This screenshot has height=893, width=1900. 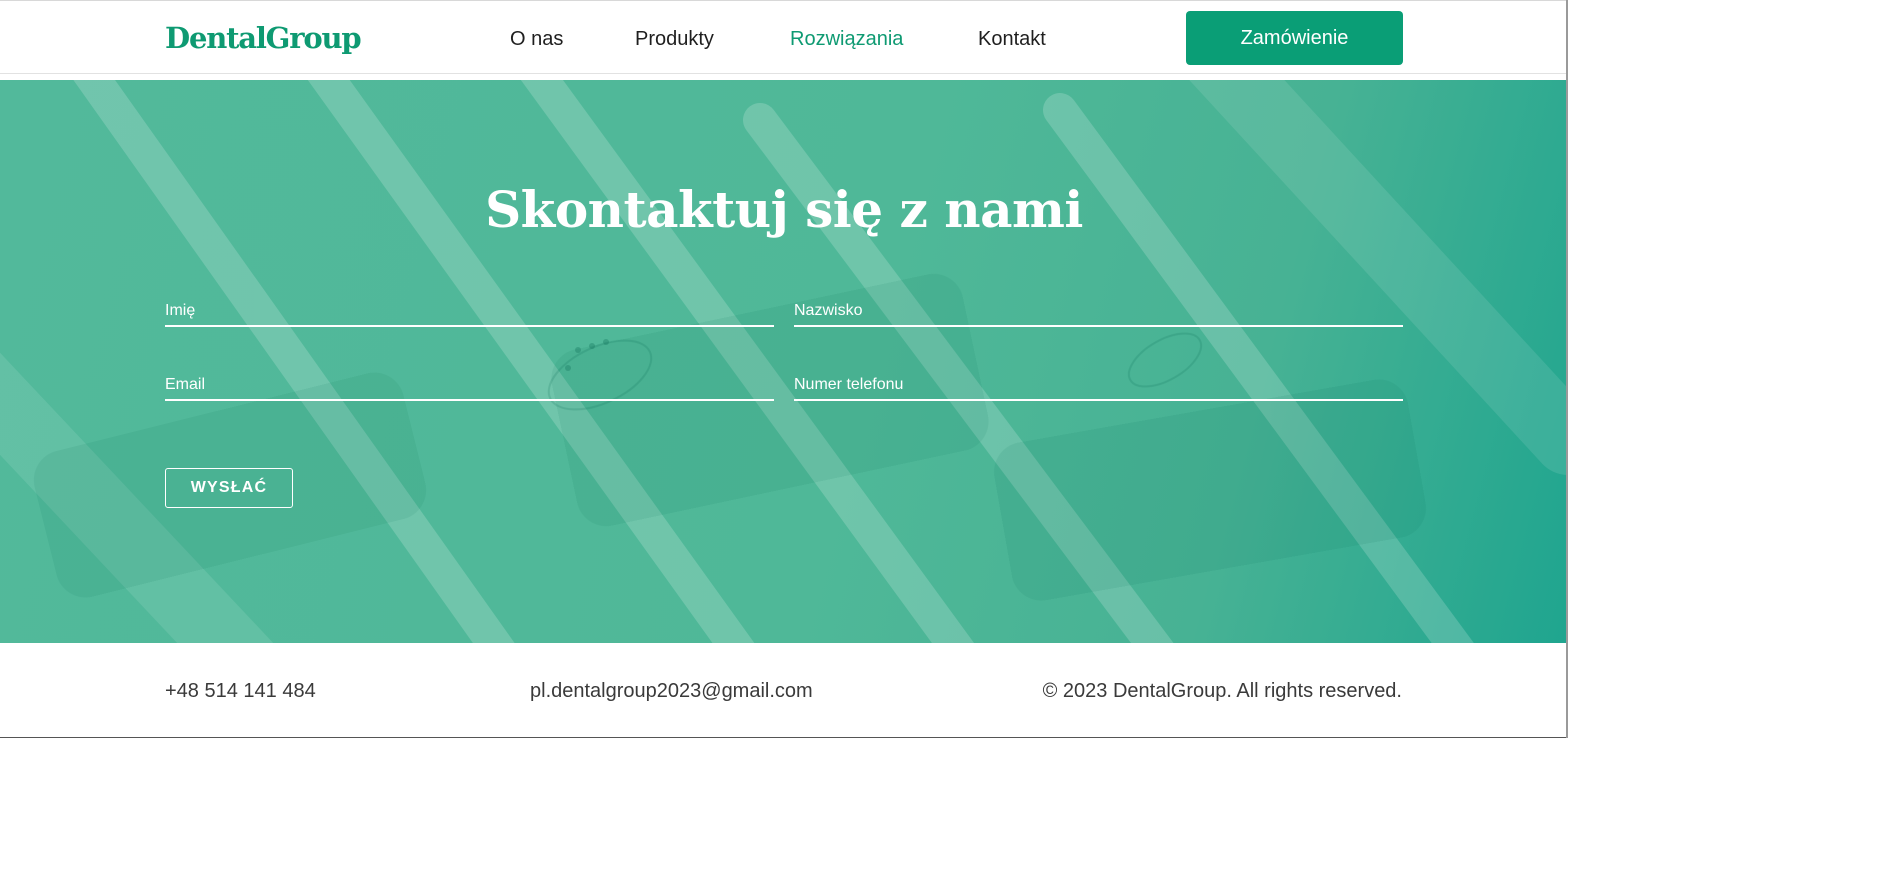 What do you see at coordinates (1222, 691) in the screenshot?
I see `footer-copyright: © 2023 DentalGroup. All rights reserved.` at bounding box center [1222, 691].